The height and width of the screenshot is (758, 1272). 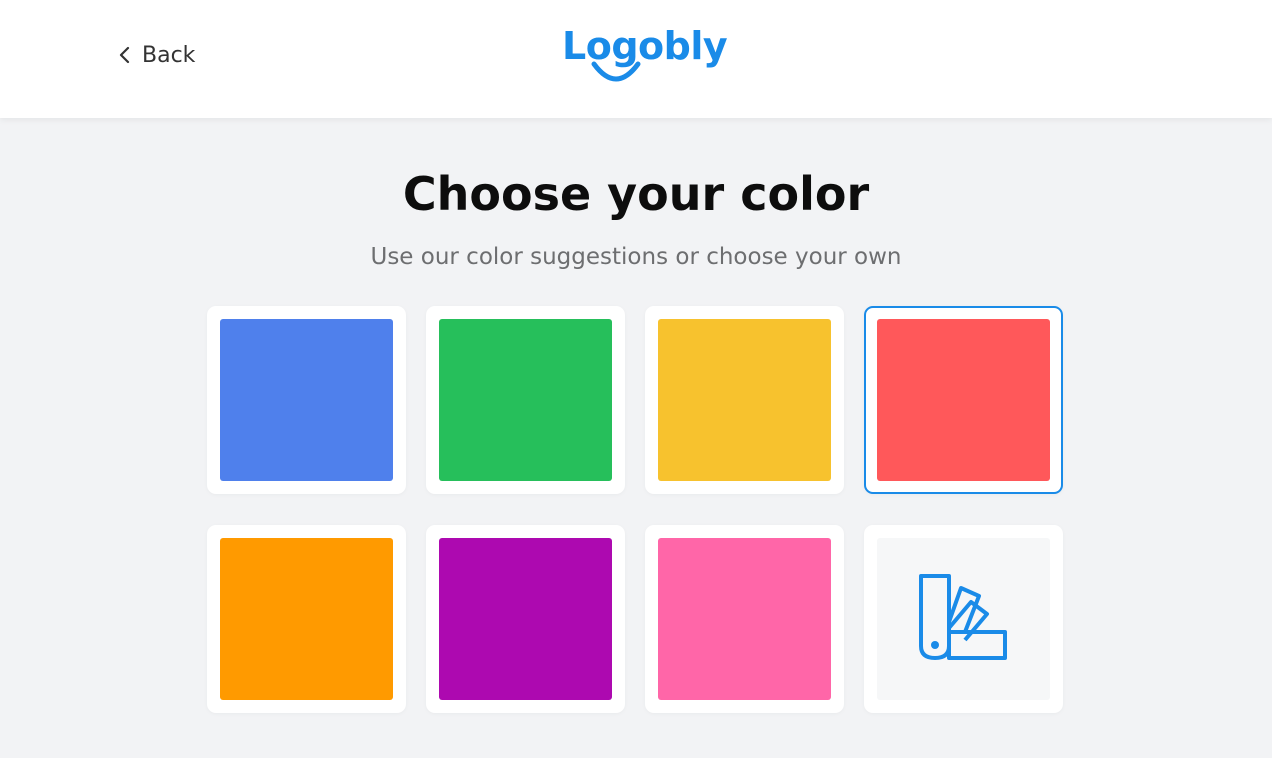 I want to click on color-palette-icon, so click(x=962, y=617).